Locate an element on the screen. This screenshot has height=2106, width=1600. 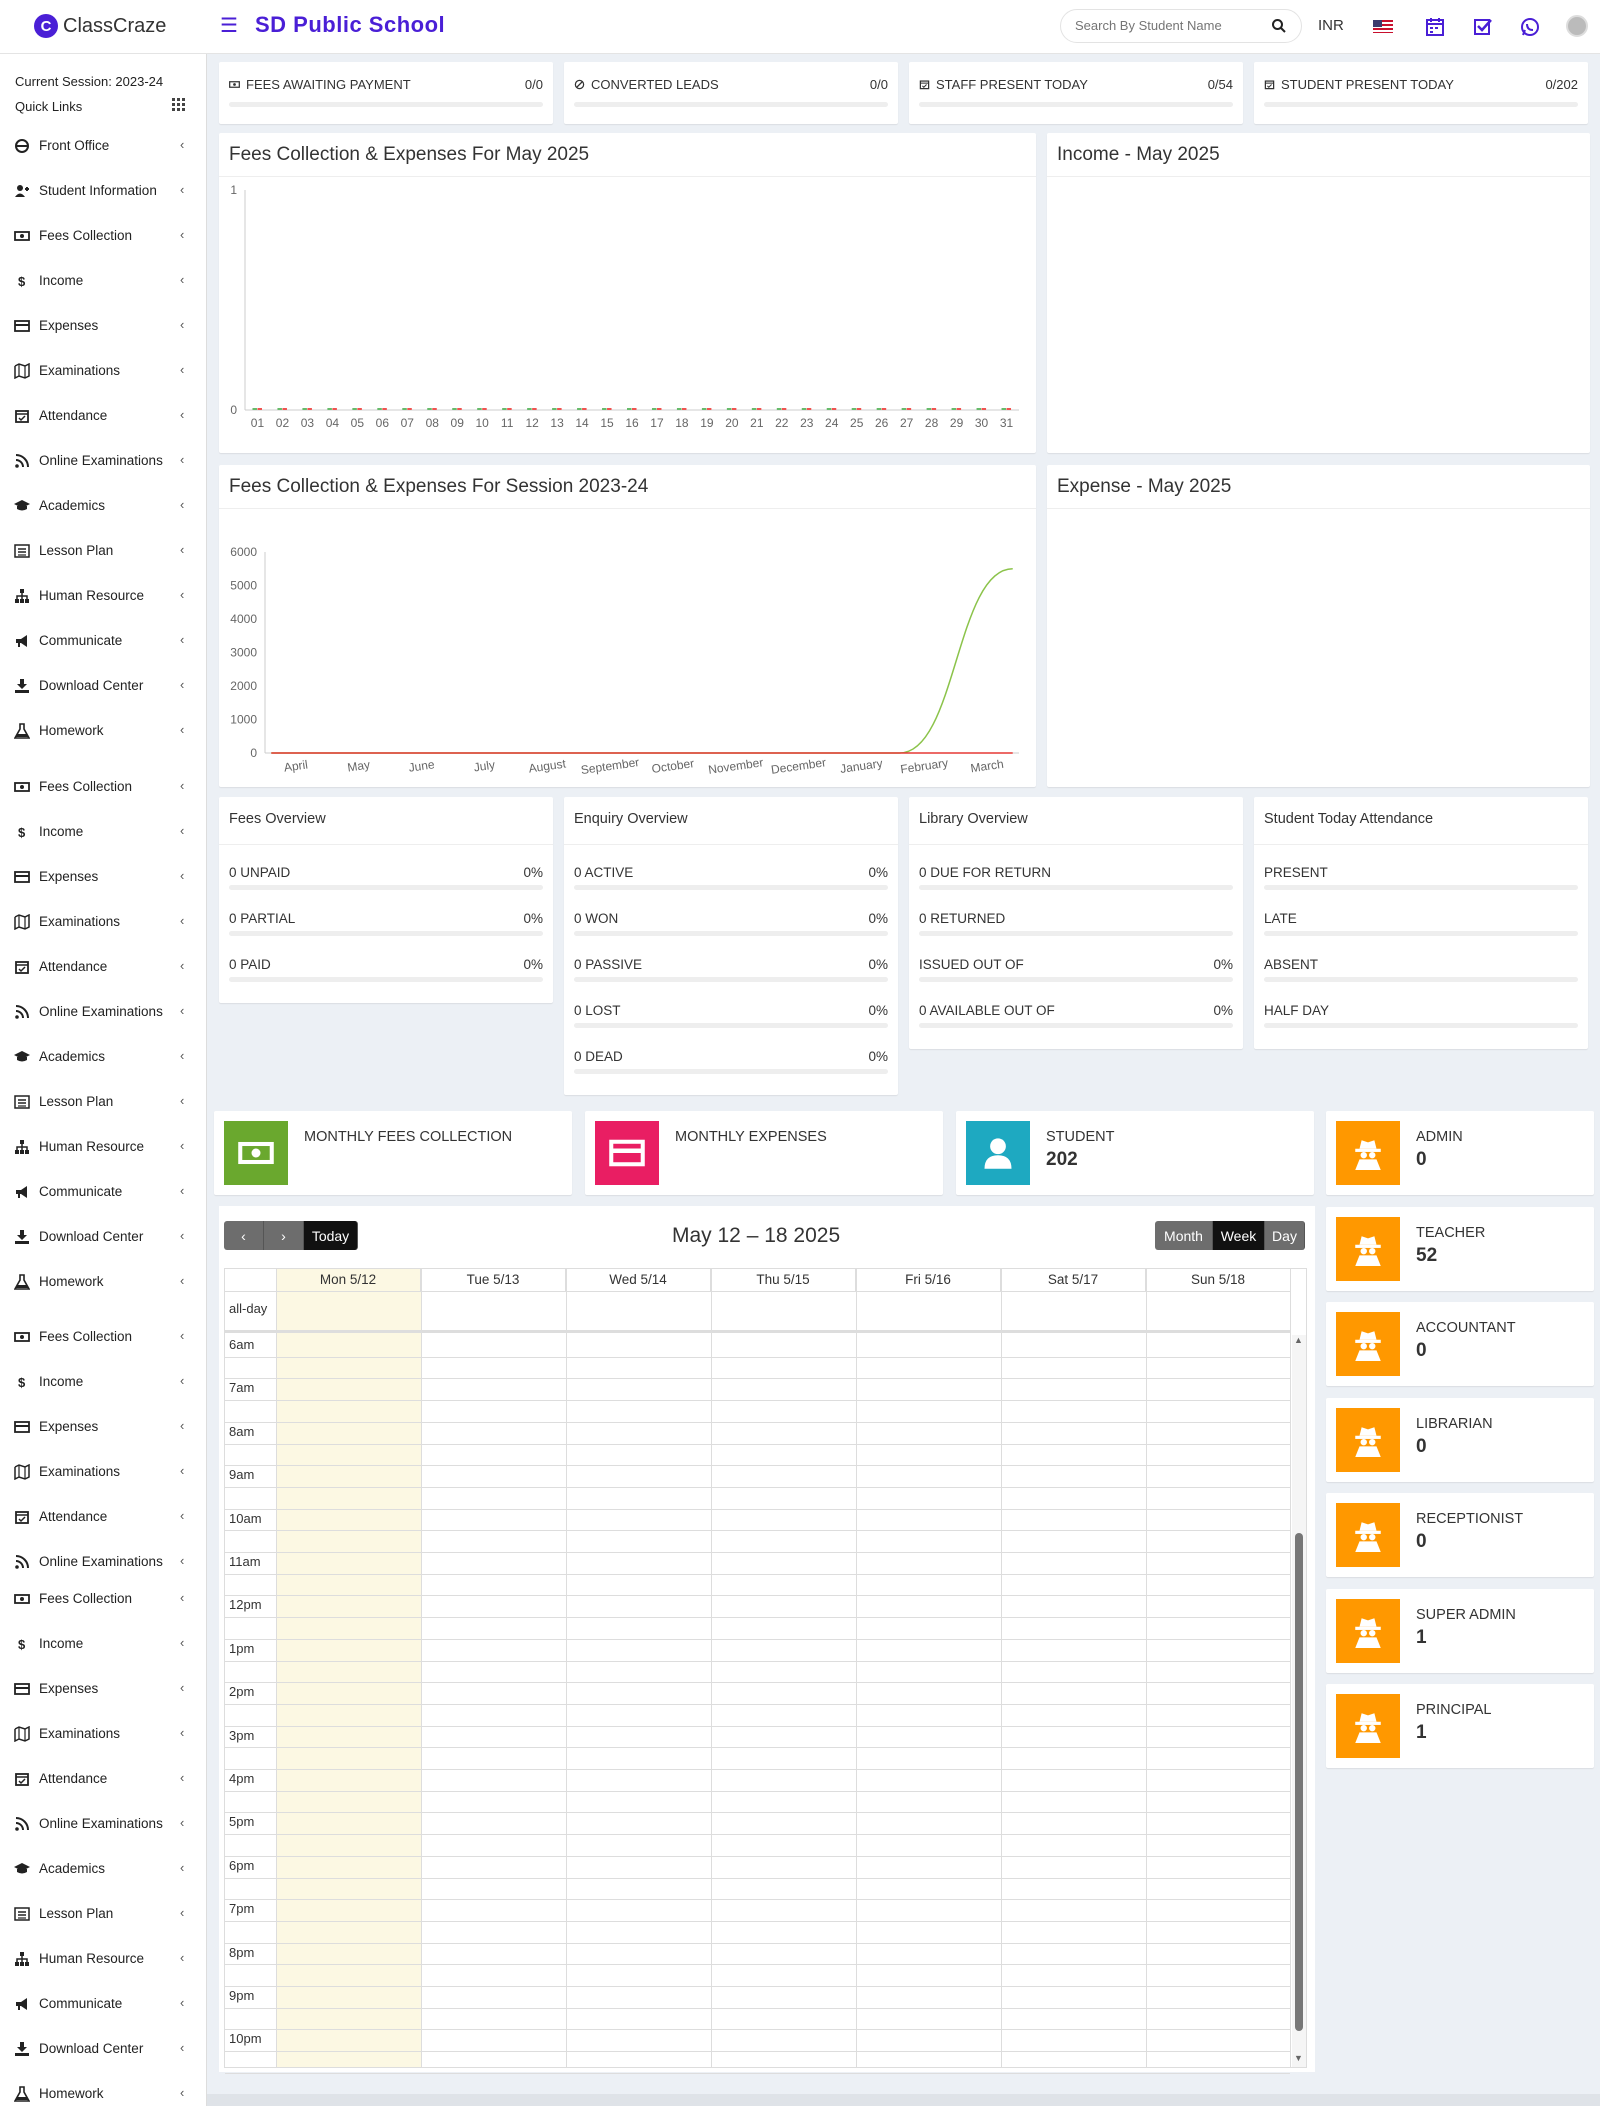
menu-toggle-icon: ☰ is located at coordinates (229, 25).